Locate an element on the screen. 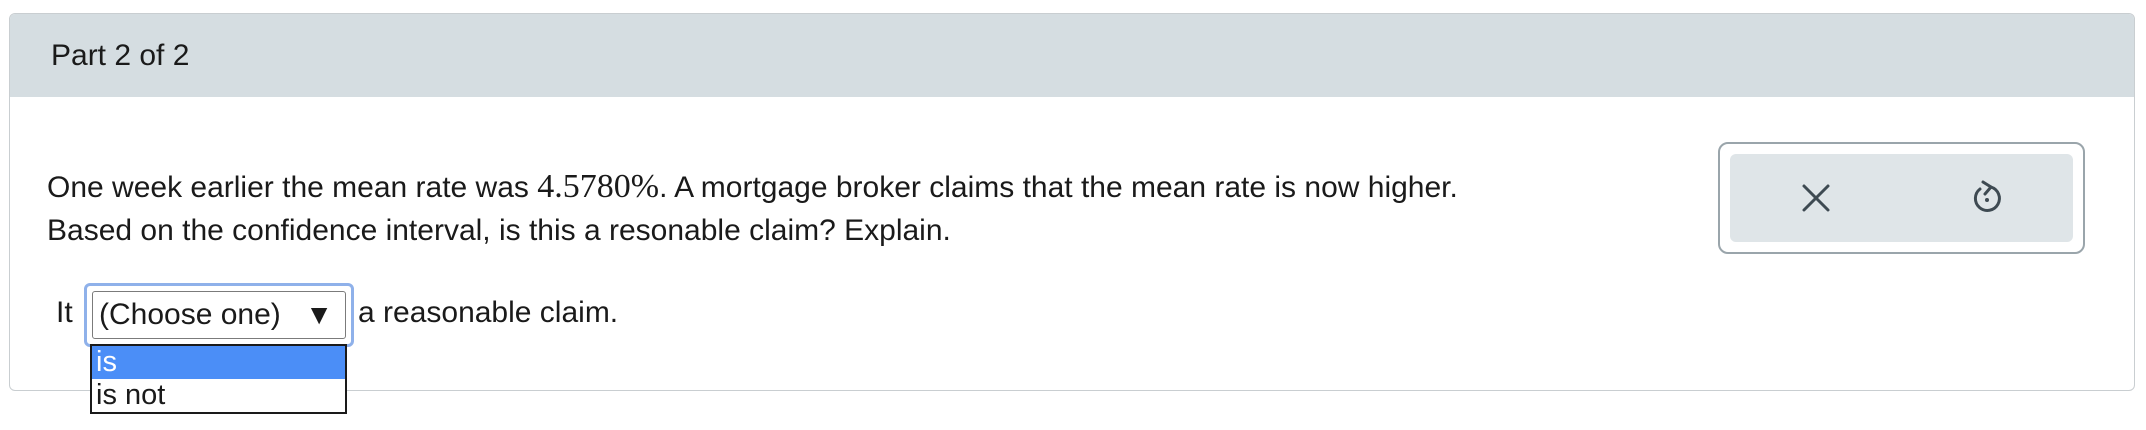 The width and height of the screenshot is (2146, 430). select-box: (Choose one) ▼ is located at coordinates (219, 315).